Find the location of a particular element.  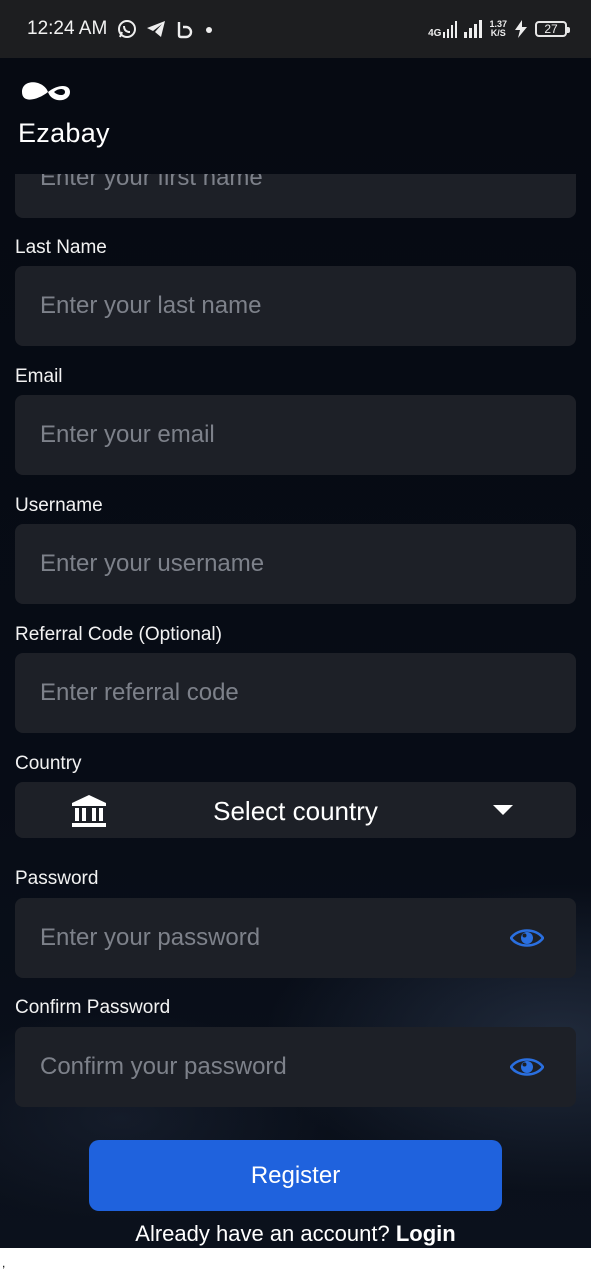

battery-icon: 27 is located at coordinates (552, 29).